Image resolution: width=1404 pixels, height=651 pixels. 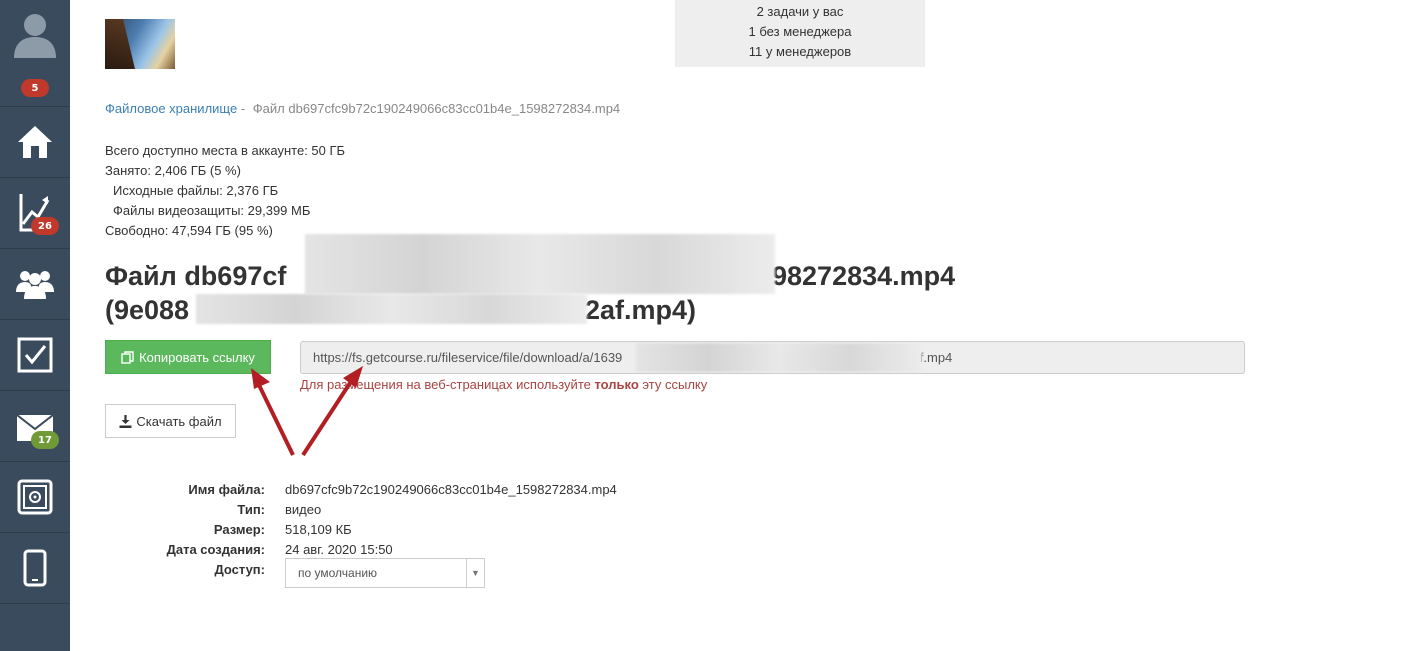 What do you see at coordinates (239, 529) in the screenshot?
I see `size-label: Размер:` at bounding box center [239, 529].